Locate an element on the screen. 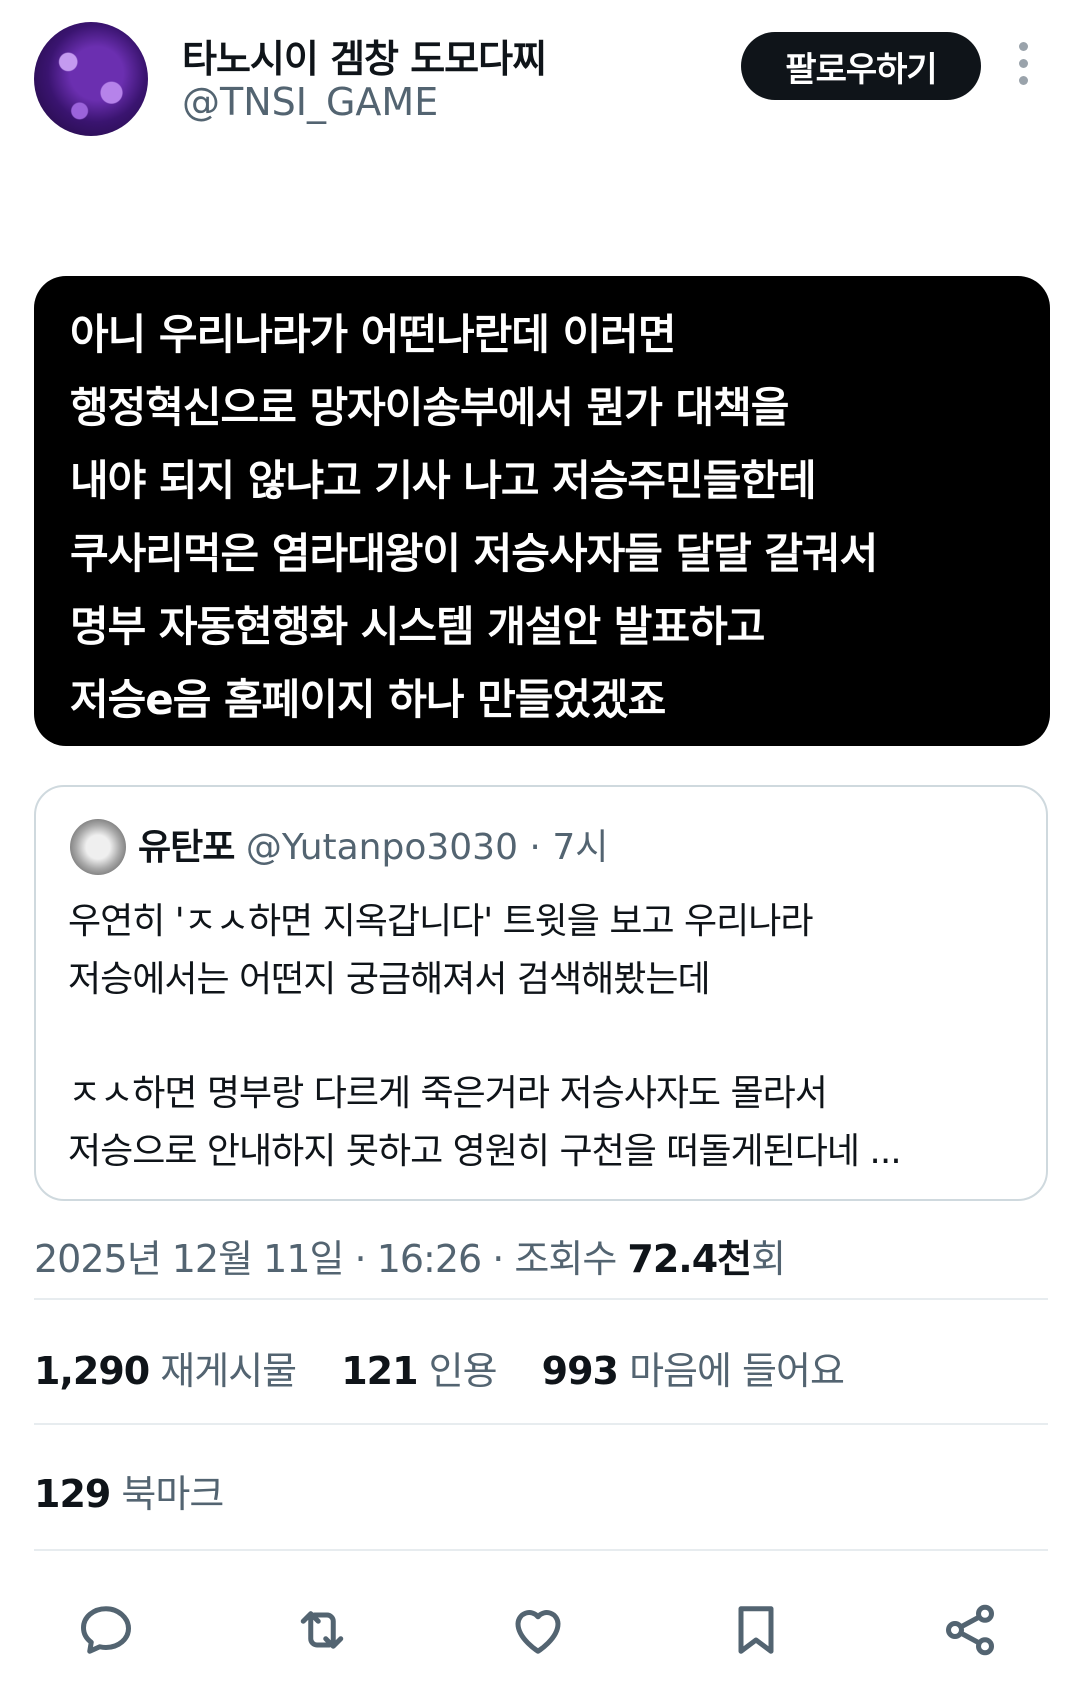 This screenshot has width=1080, height=1704. like-icon is located at coordinates (538, 1630).